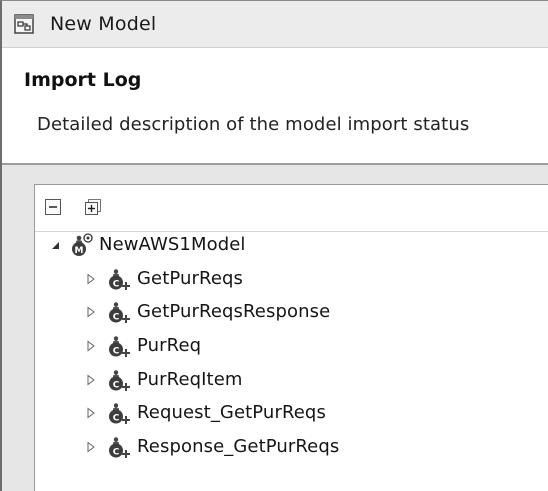 The width and height of the screenshot is (548, 491). Describe the element at coordinates (231, 412) in the screenshot. I see `tree-node-label: Request_GetPurReqs` at that location.